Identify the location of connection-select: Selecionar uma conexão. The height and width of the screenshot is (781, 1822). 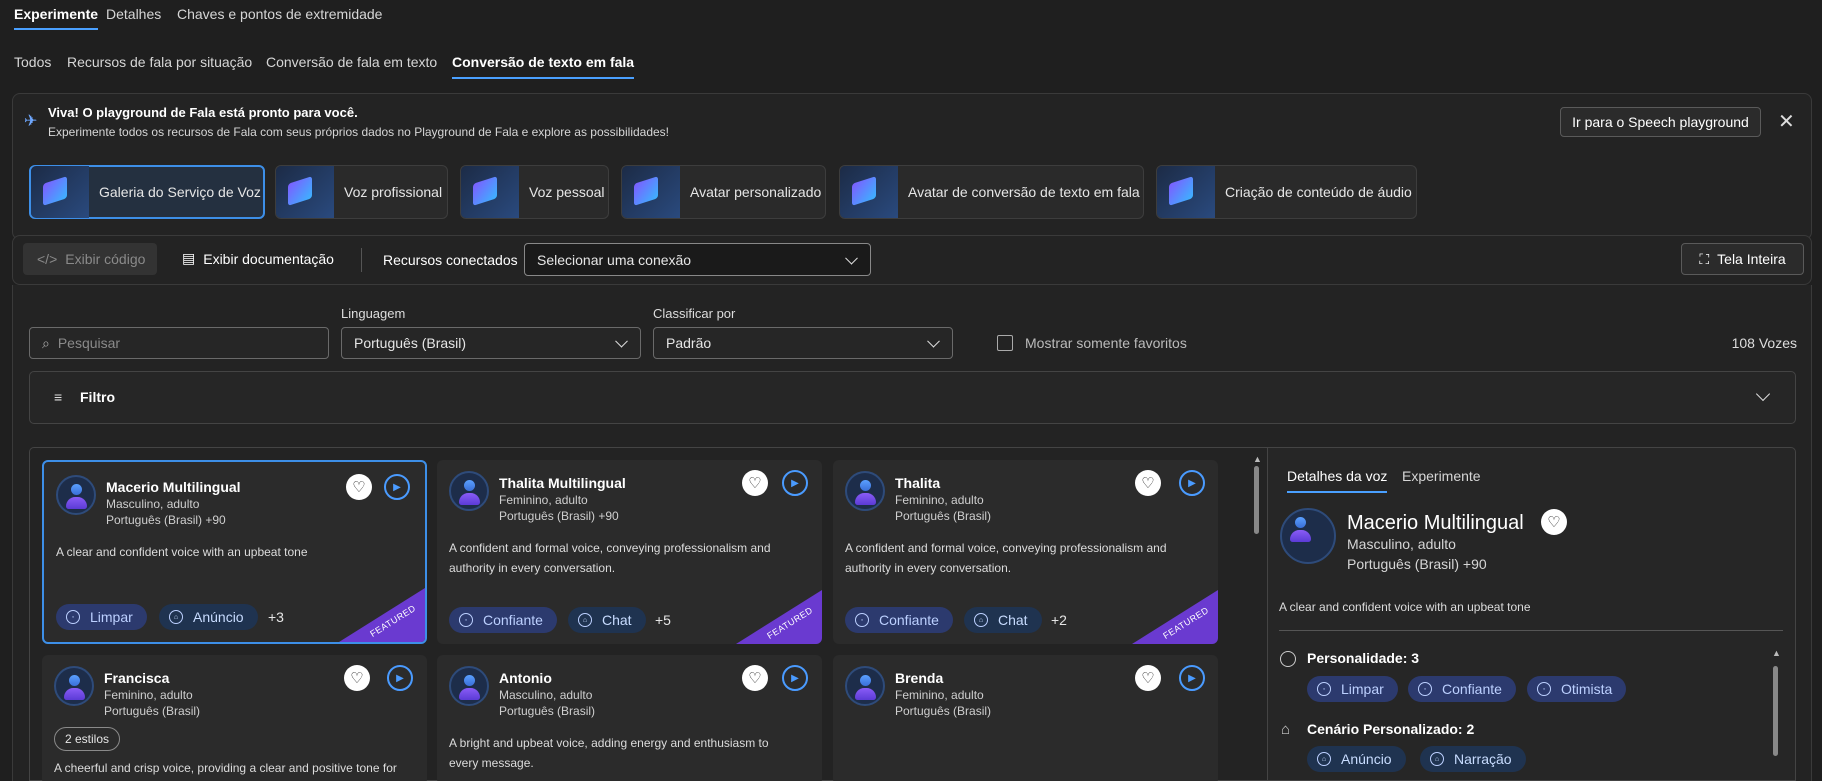
(697, 259).